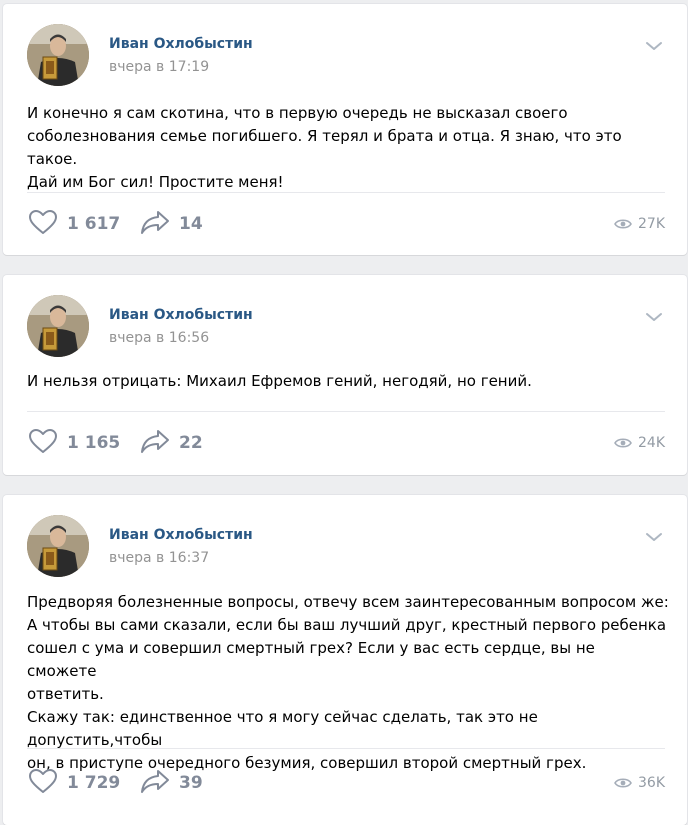  What do you see at coordinates (94, 783) in the screenshot?
I see `like-count: 1 729` at bounding box center [94, 783].